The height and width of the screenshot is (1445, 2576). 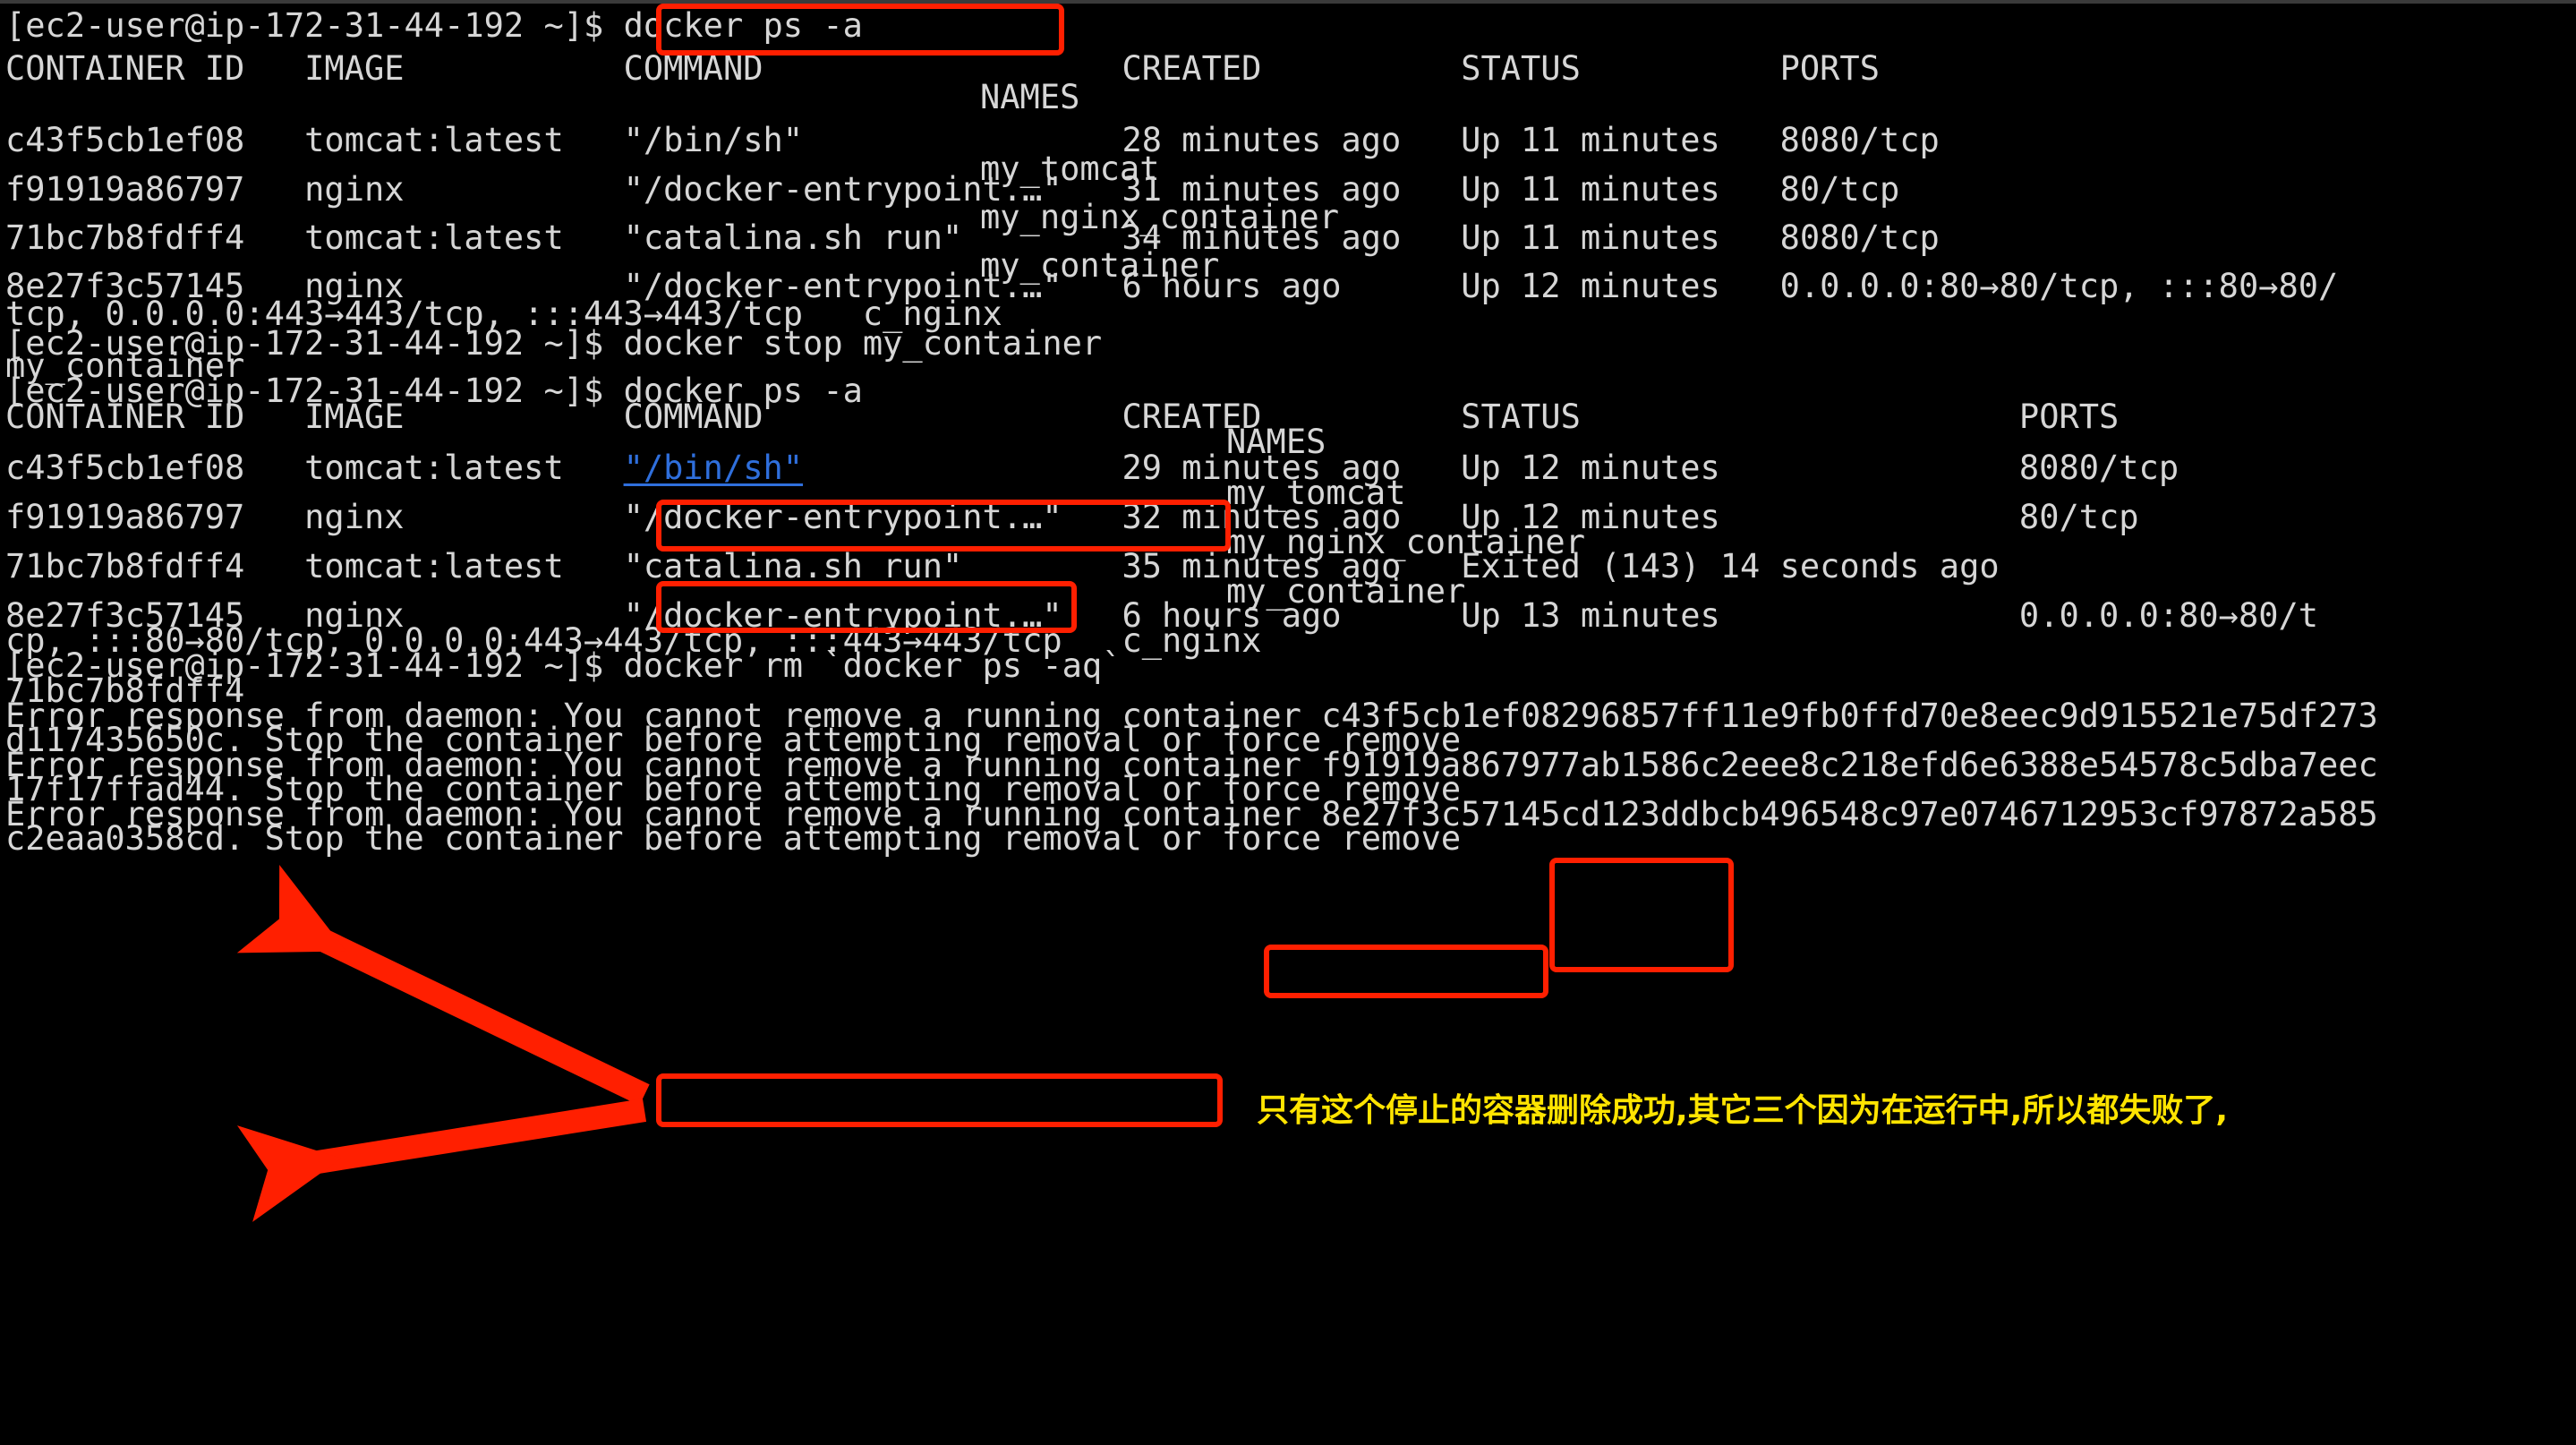 I want to click on shell-prompt: [ec2-user@ip-172-31-44-192 ~]$, so click(x=314, y=25).